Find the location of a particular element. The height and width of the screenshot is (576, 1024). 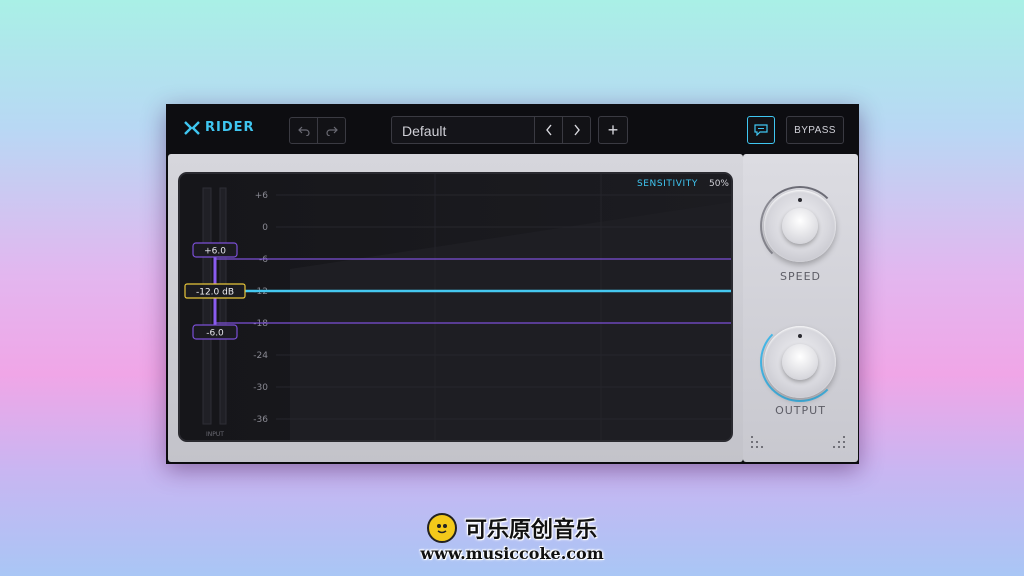

redo-button is located at coordinates (331, 130).